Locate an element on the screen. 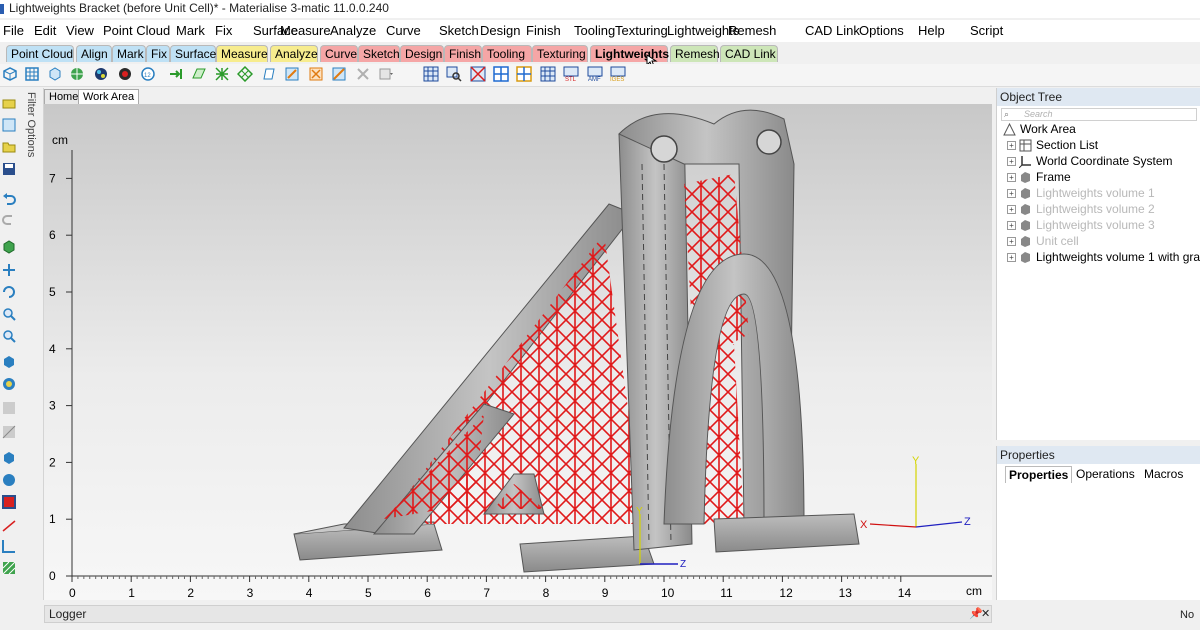  unit-cell-icon is located at coordinates (10, 74).